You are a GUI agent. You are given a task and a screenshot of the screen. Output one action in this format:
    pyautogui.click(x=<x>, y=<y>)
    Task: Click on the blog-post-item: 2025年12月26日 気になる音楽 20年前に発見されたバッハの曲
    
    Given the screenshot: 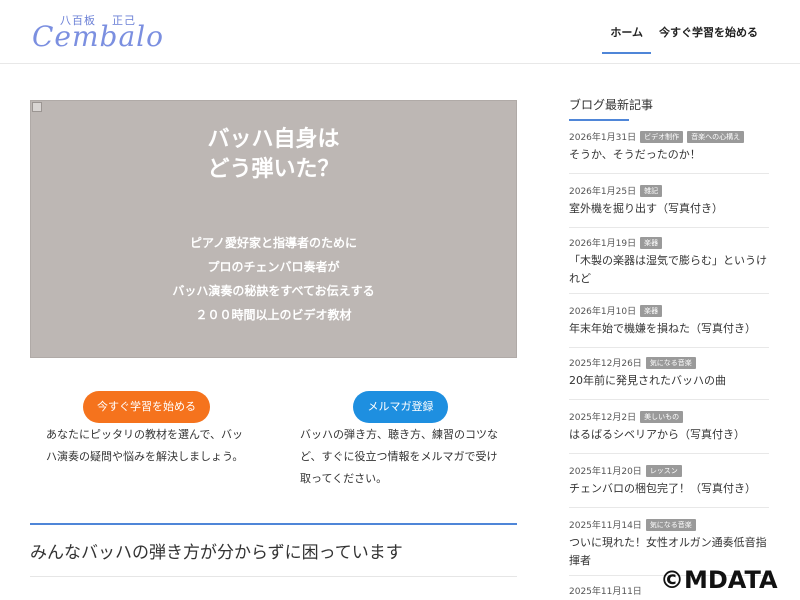 What is the action you would take?
    pyautogui.click(x=669, y=378)
    